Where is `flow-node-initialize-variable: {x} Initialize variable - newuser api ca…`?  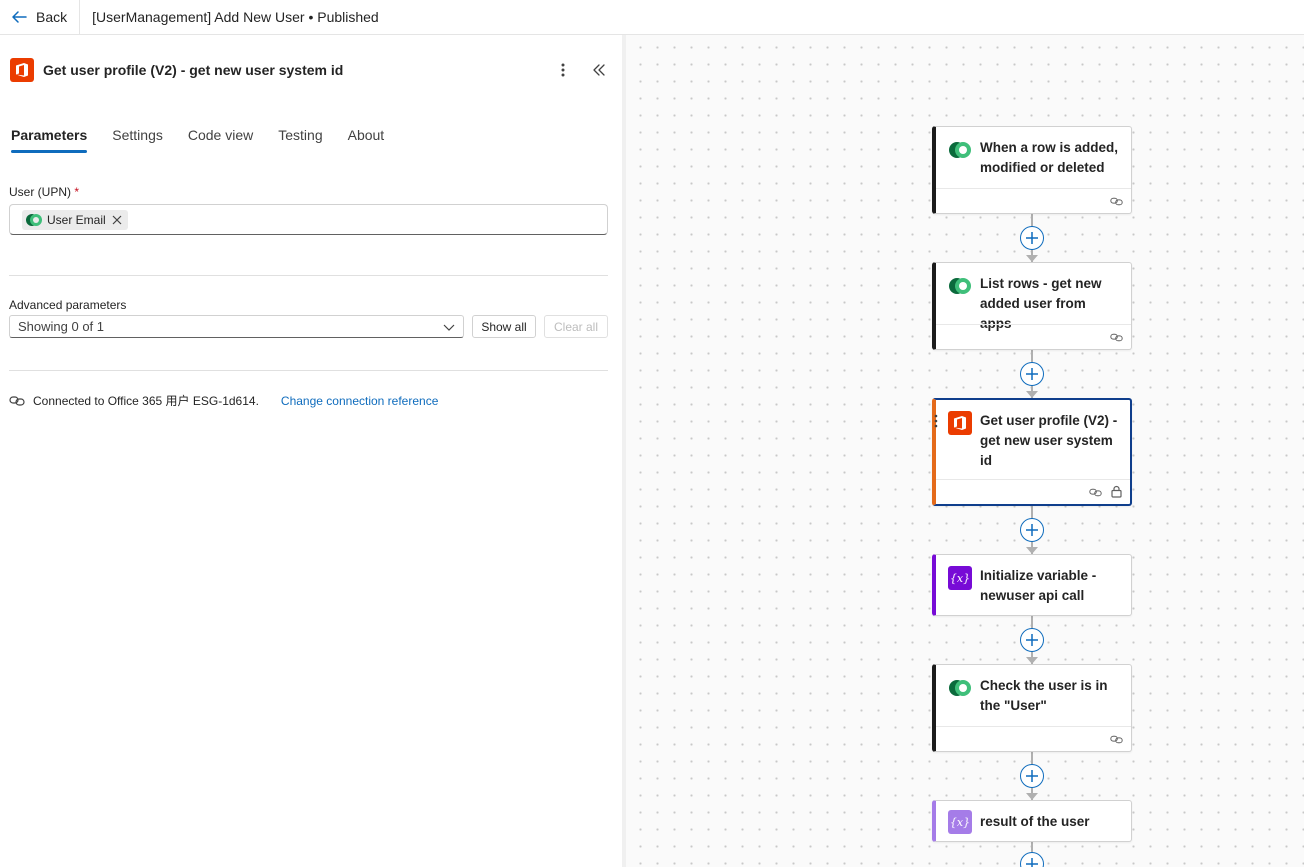
flow-node-initialize-variable: {x} Initialize variable - newuser api ca… is located at coordinates (1032, 585).